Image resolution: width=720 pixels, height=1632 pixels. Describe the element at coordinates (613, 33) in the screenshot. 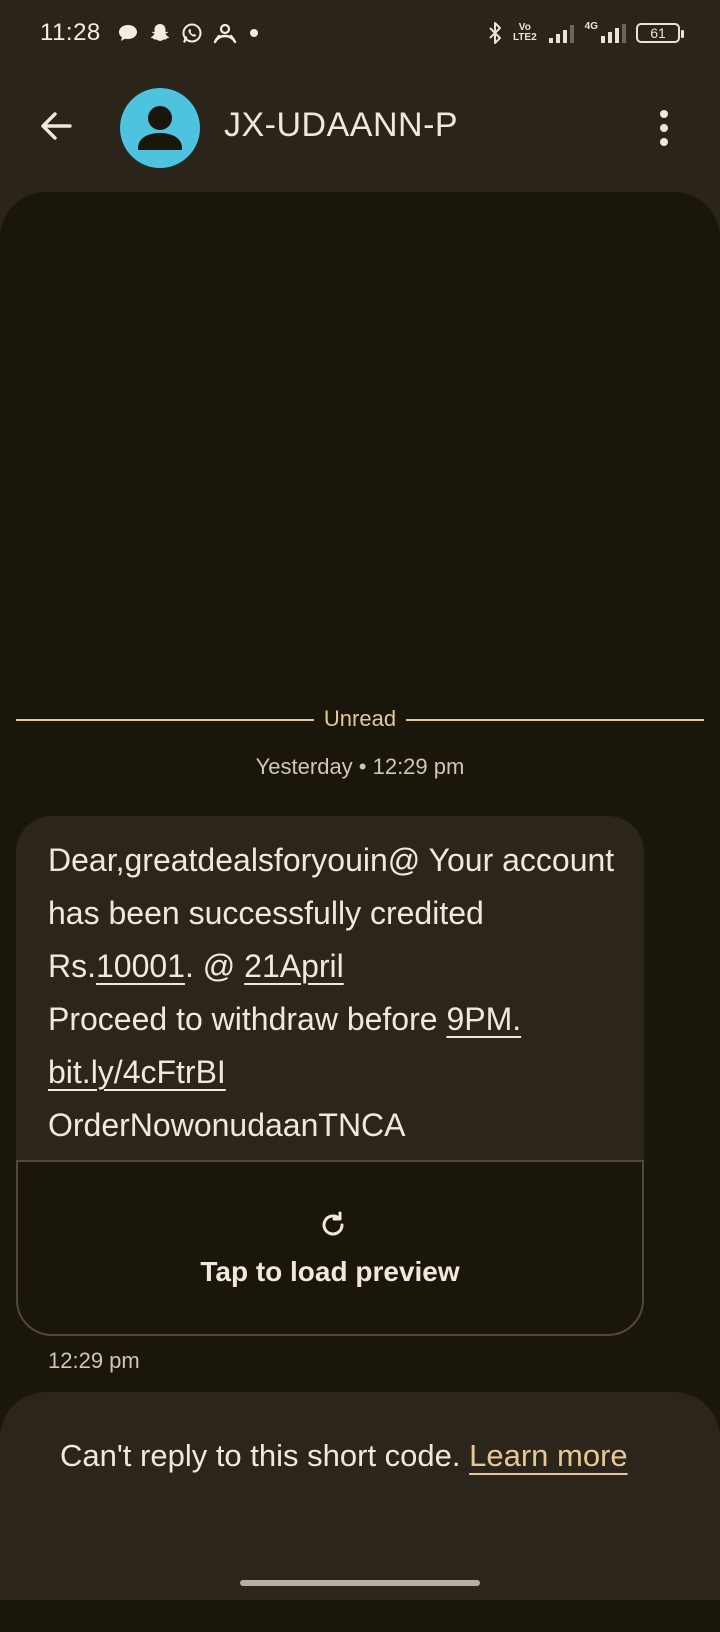

I see `signal-bars-icon` at that location.